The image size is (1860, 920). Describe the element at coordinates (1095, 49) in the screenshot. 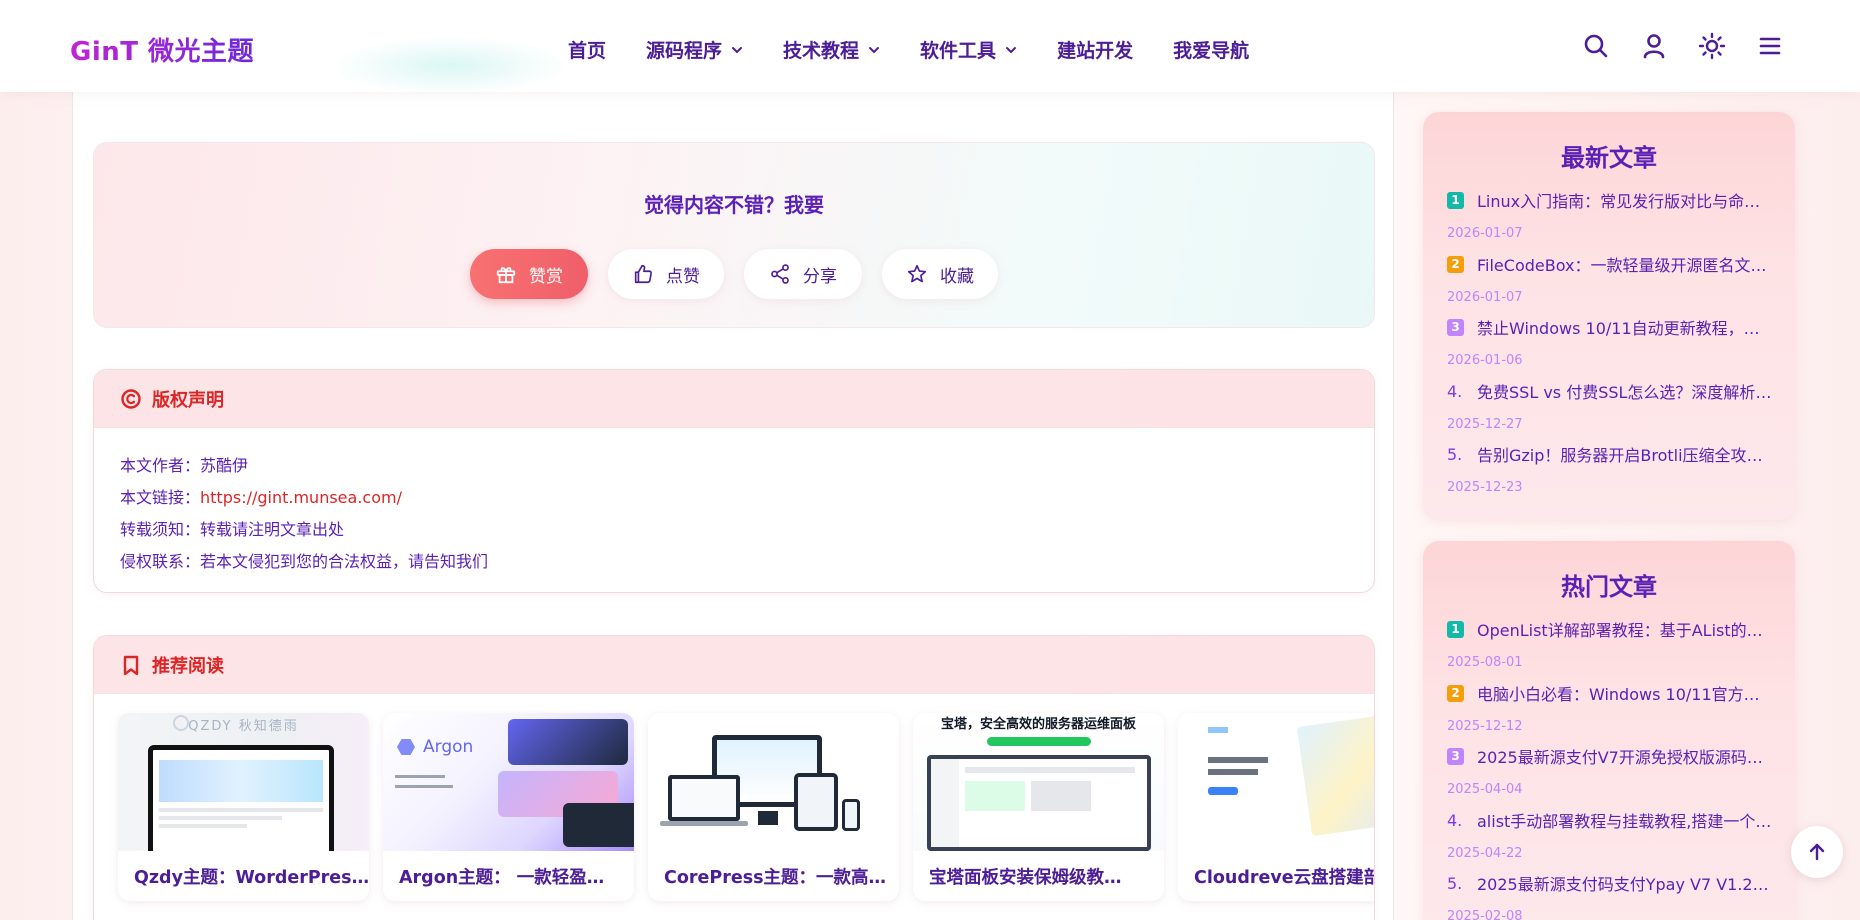

I see `nav-item-webdev: 建站开发` at that location.